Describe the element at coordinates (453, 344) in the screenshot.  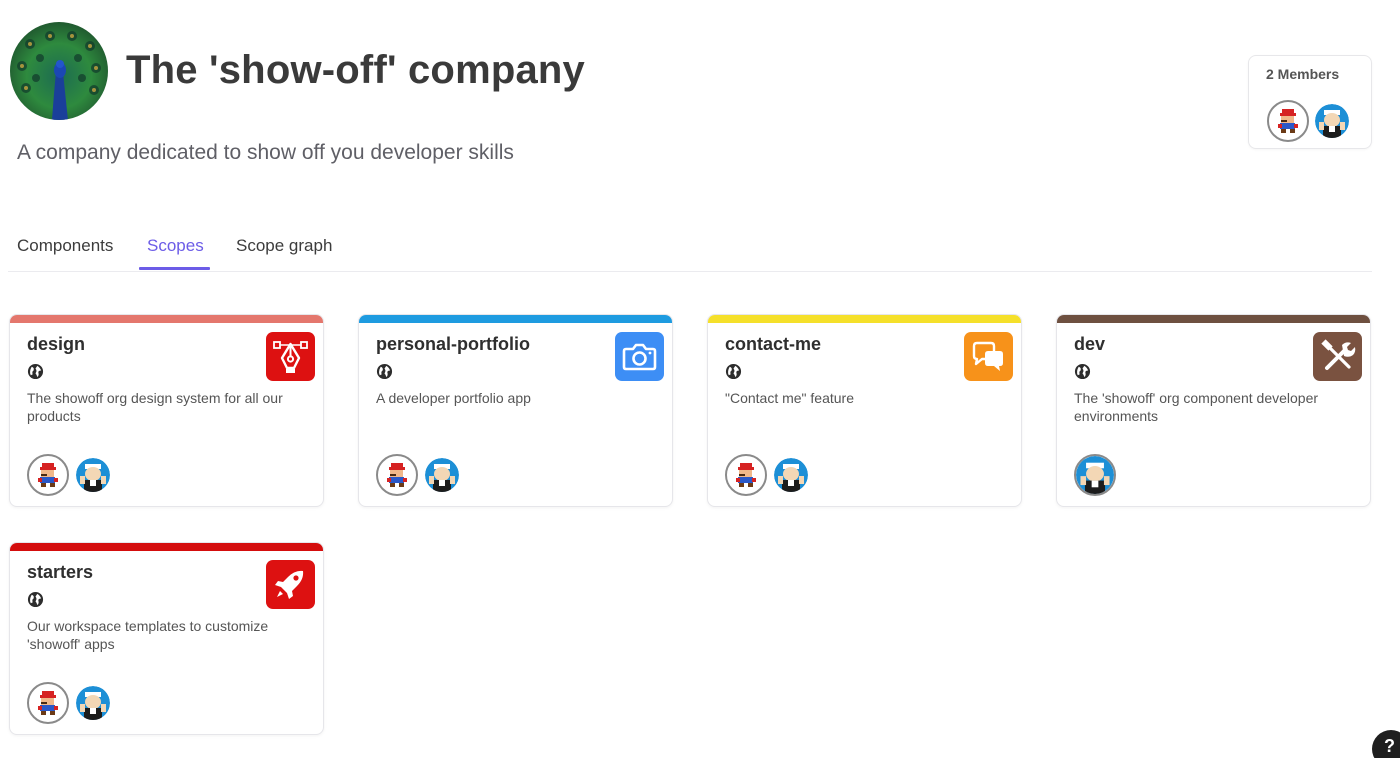
I see `scope-name: personal-portfolio` at that location.